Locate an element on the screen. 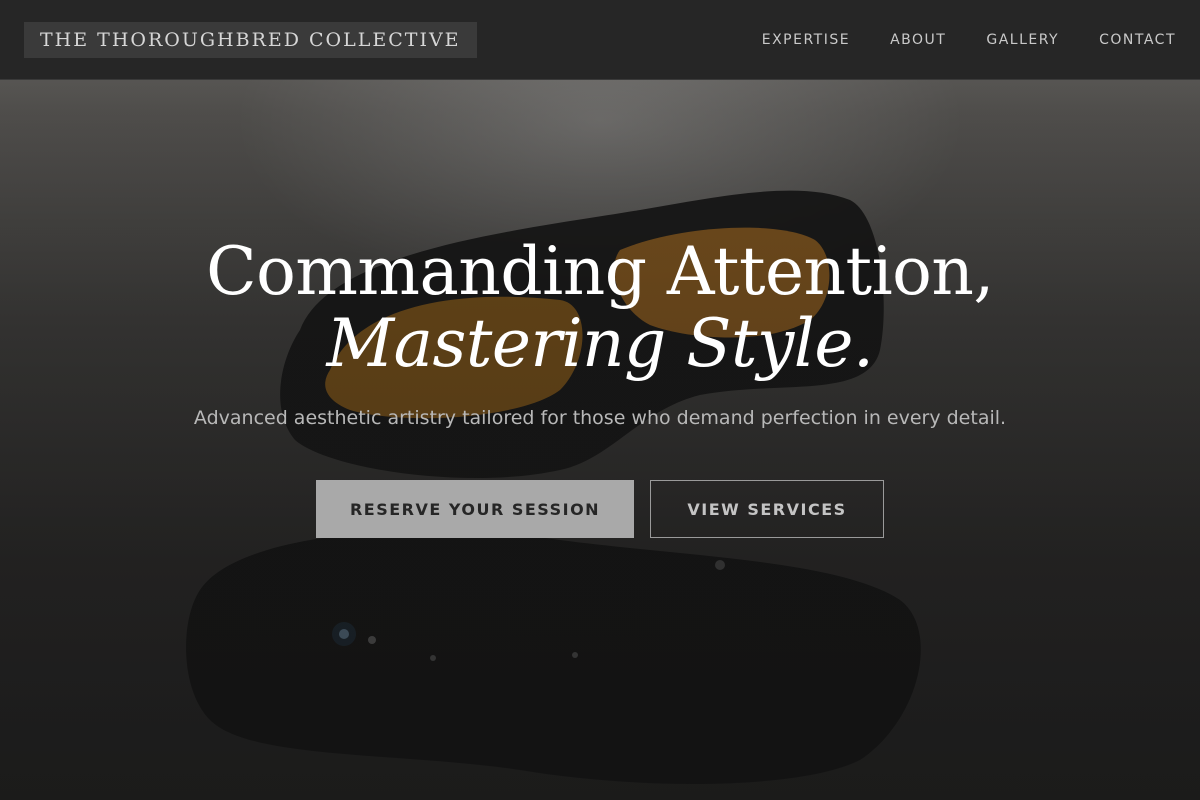 Image resolution: width=1200 pixels, height=800 pixels. main-nav: EXPERTISE ABOUT GALLERY CONTACT is located at coordinates (969, 40).